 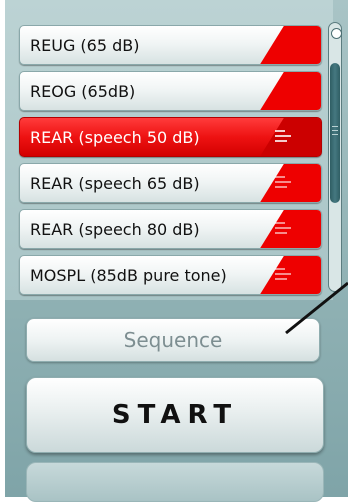 I want to click on measurement-item-label: MOSPL (85dB pure tone), so click(x=128, y=275).